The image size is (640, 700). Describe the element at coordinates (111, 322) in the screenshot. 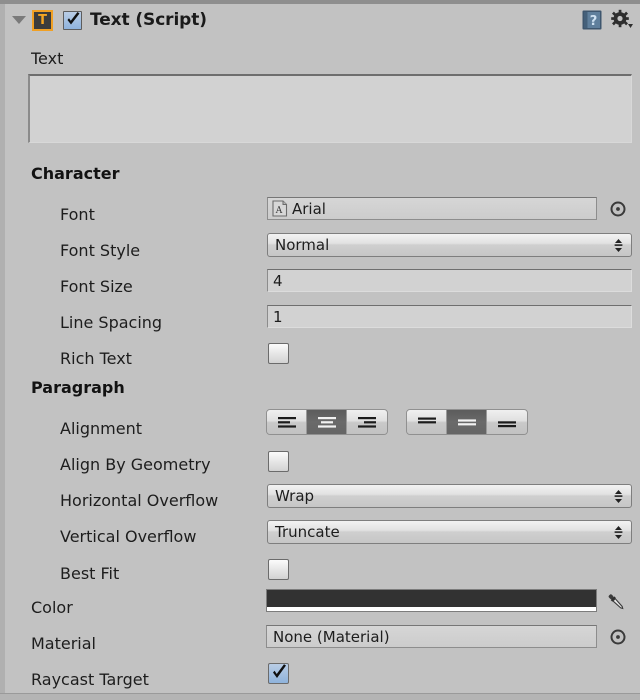

I see `line-spacing-label: Line Spacing` at that location.